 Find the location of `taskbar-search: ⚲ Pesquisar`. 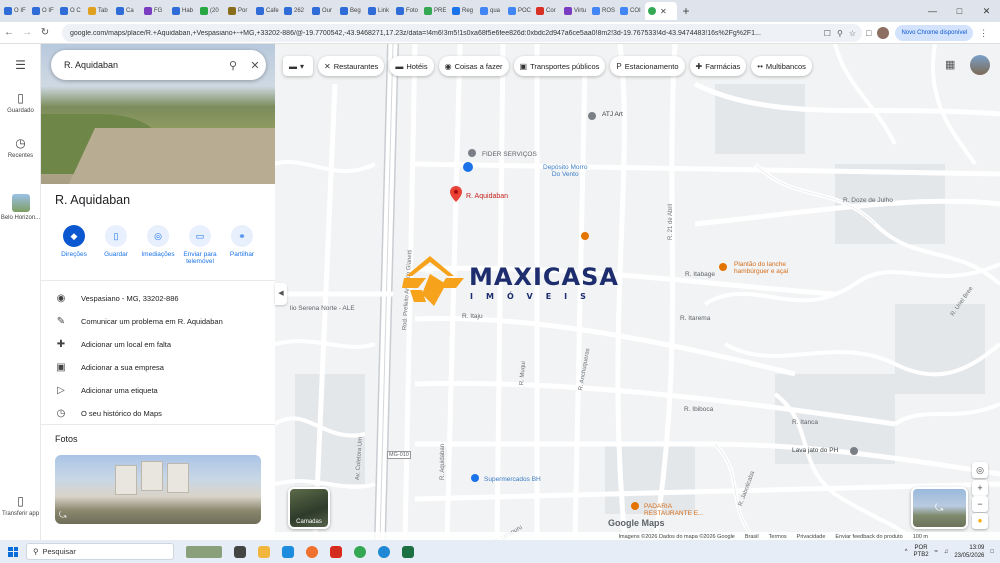

taskbar-search: ⚲ Pesquisar is located at coordinates (100, 551).